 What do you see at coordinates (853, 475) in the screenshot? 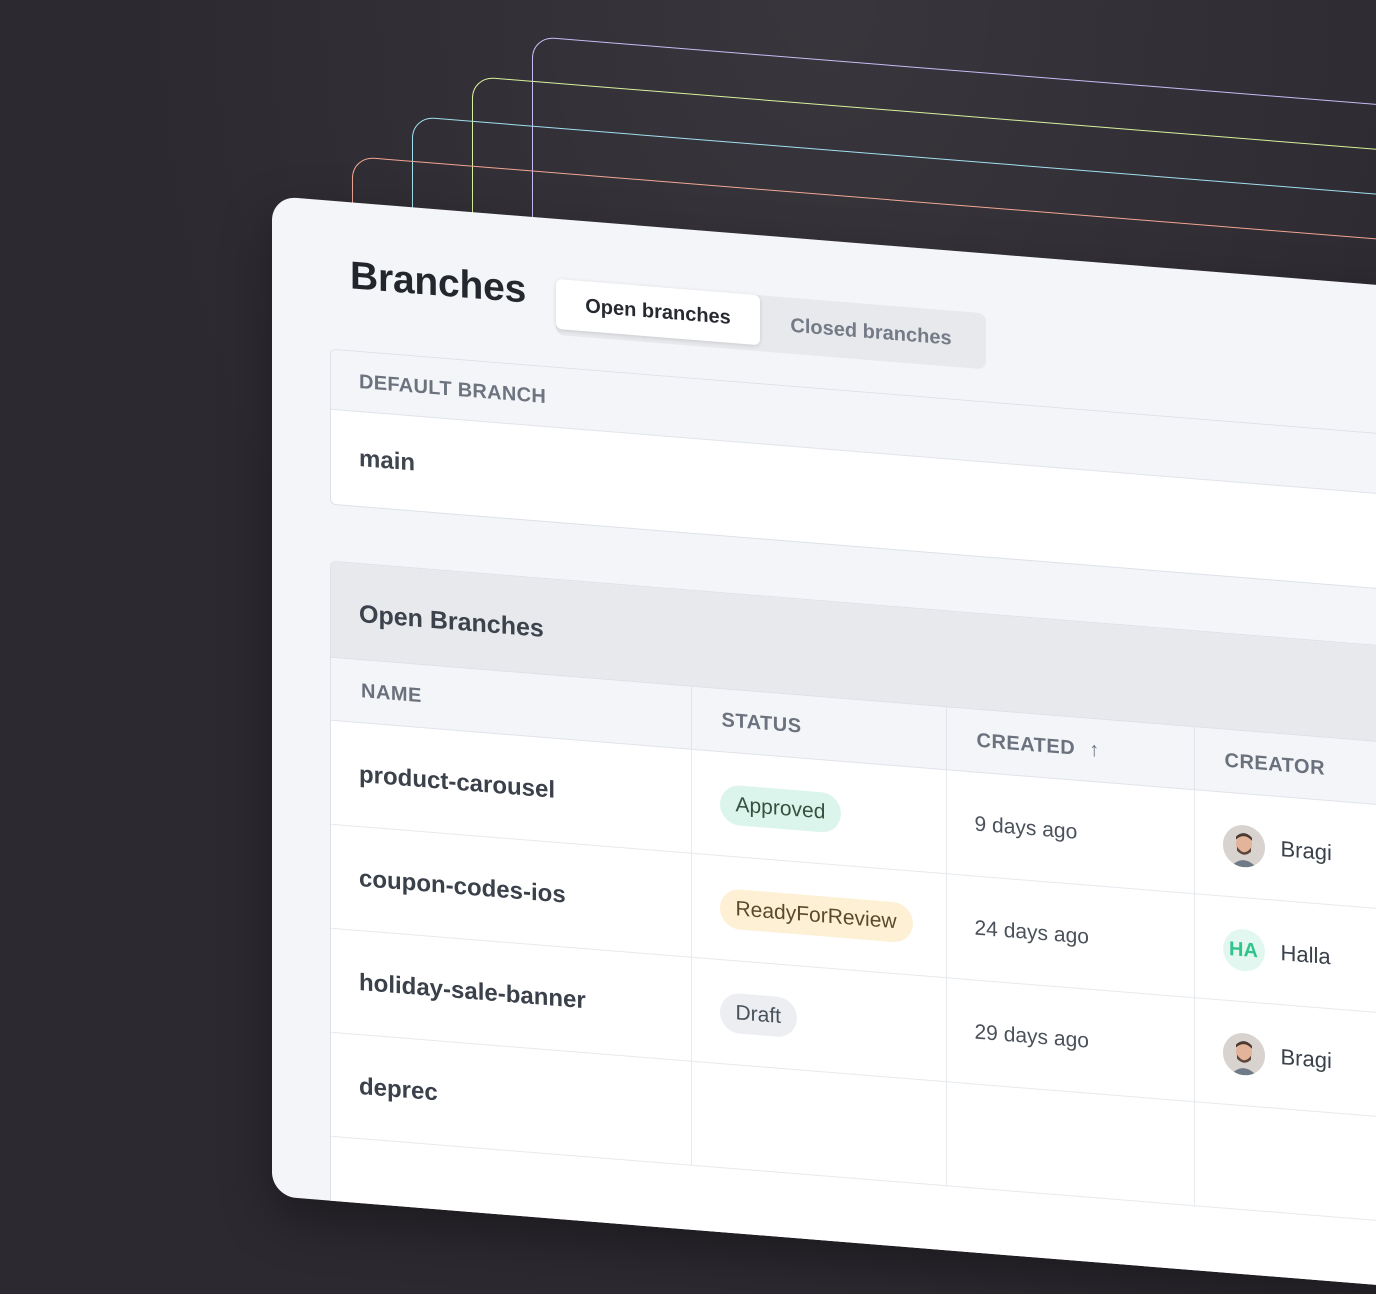
I see `default-branch-card: DEFAULT BRANCH main` at bounding box center [853, 475].